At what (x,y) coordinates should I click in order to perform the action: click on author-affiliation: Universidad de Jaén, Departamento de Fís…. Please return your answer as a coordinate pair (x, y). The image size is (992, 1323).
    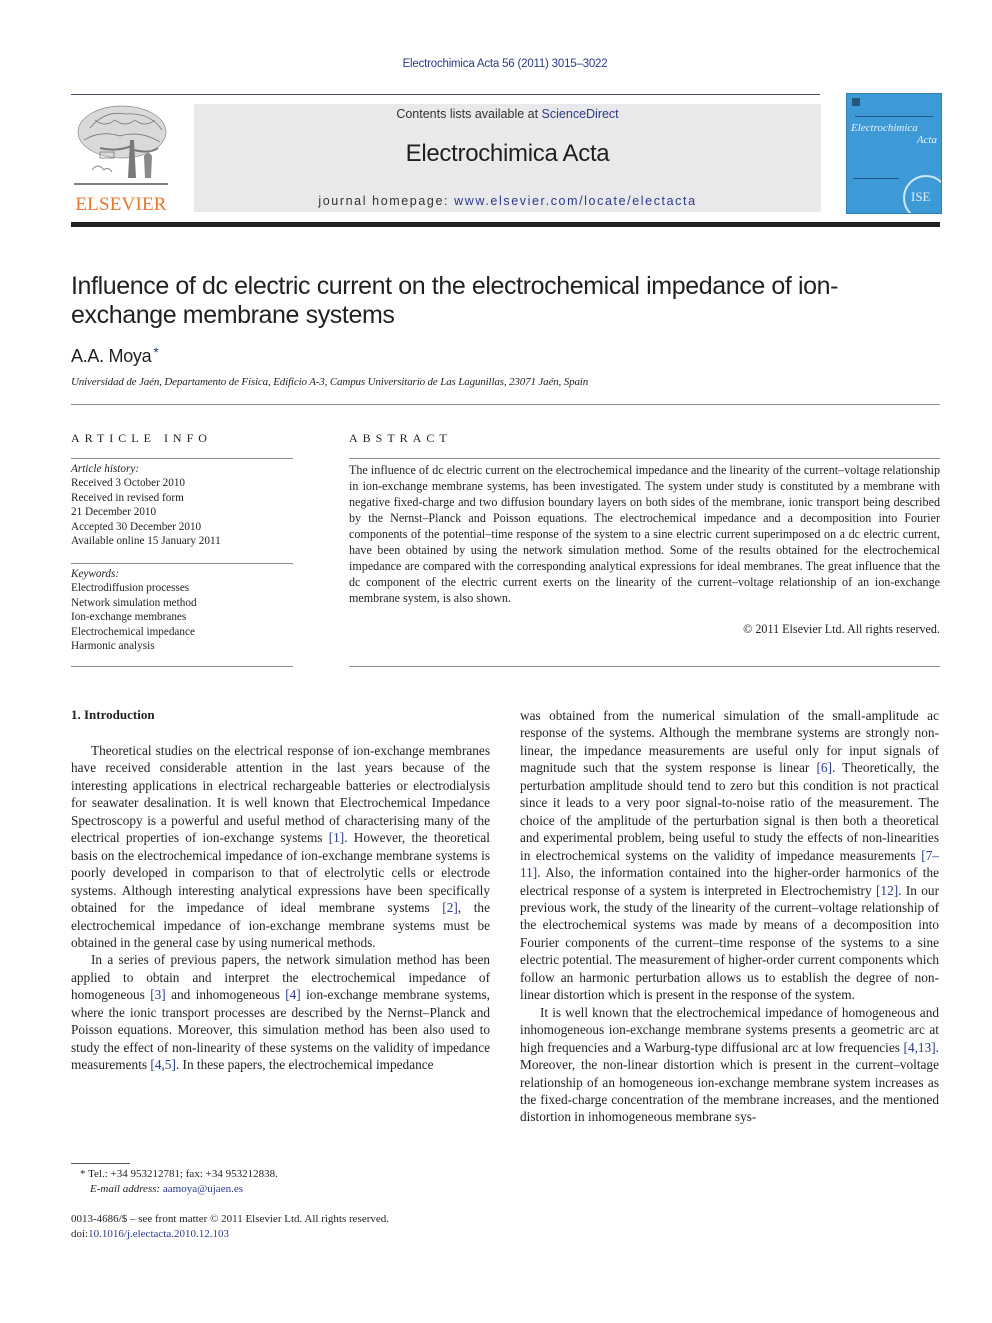
    Looking at the image, I should click on (330, 382).